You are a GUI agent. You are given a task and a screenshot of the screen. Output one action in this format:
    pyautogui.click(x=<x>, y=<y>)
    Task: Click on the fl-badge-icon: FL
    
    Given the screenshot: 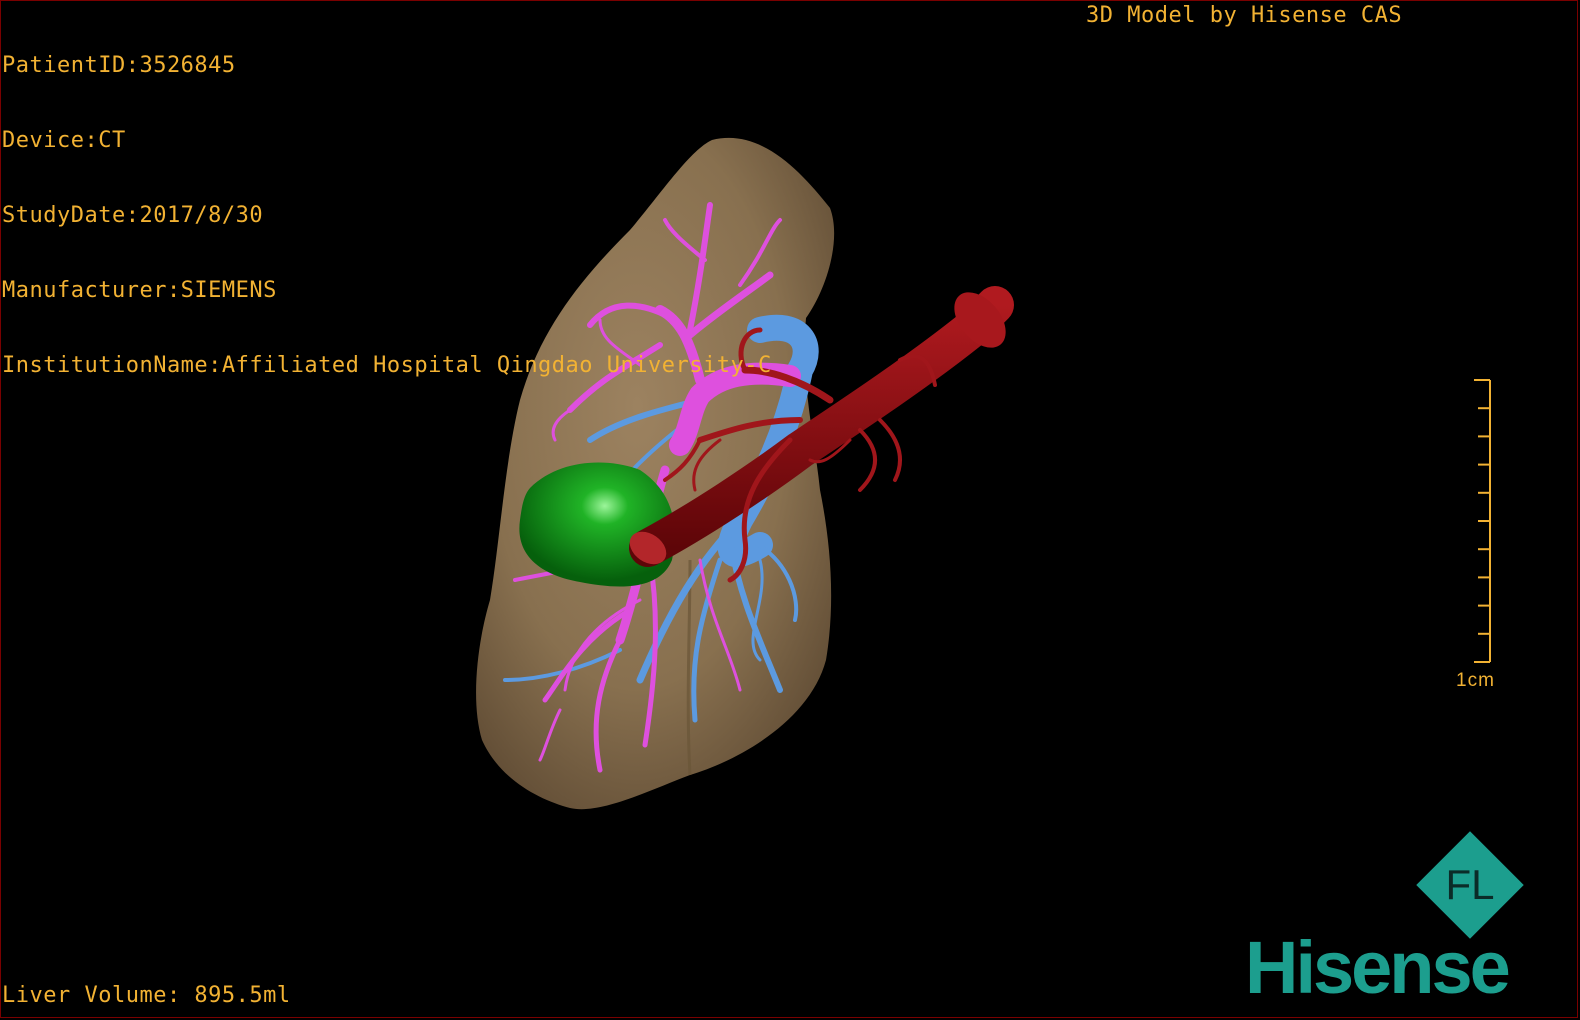 What is the action you would take?
    pyautogui.click(x=1470, y=885)
    